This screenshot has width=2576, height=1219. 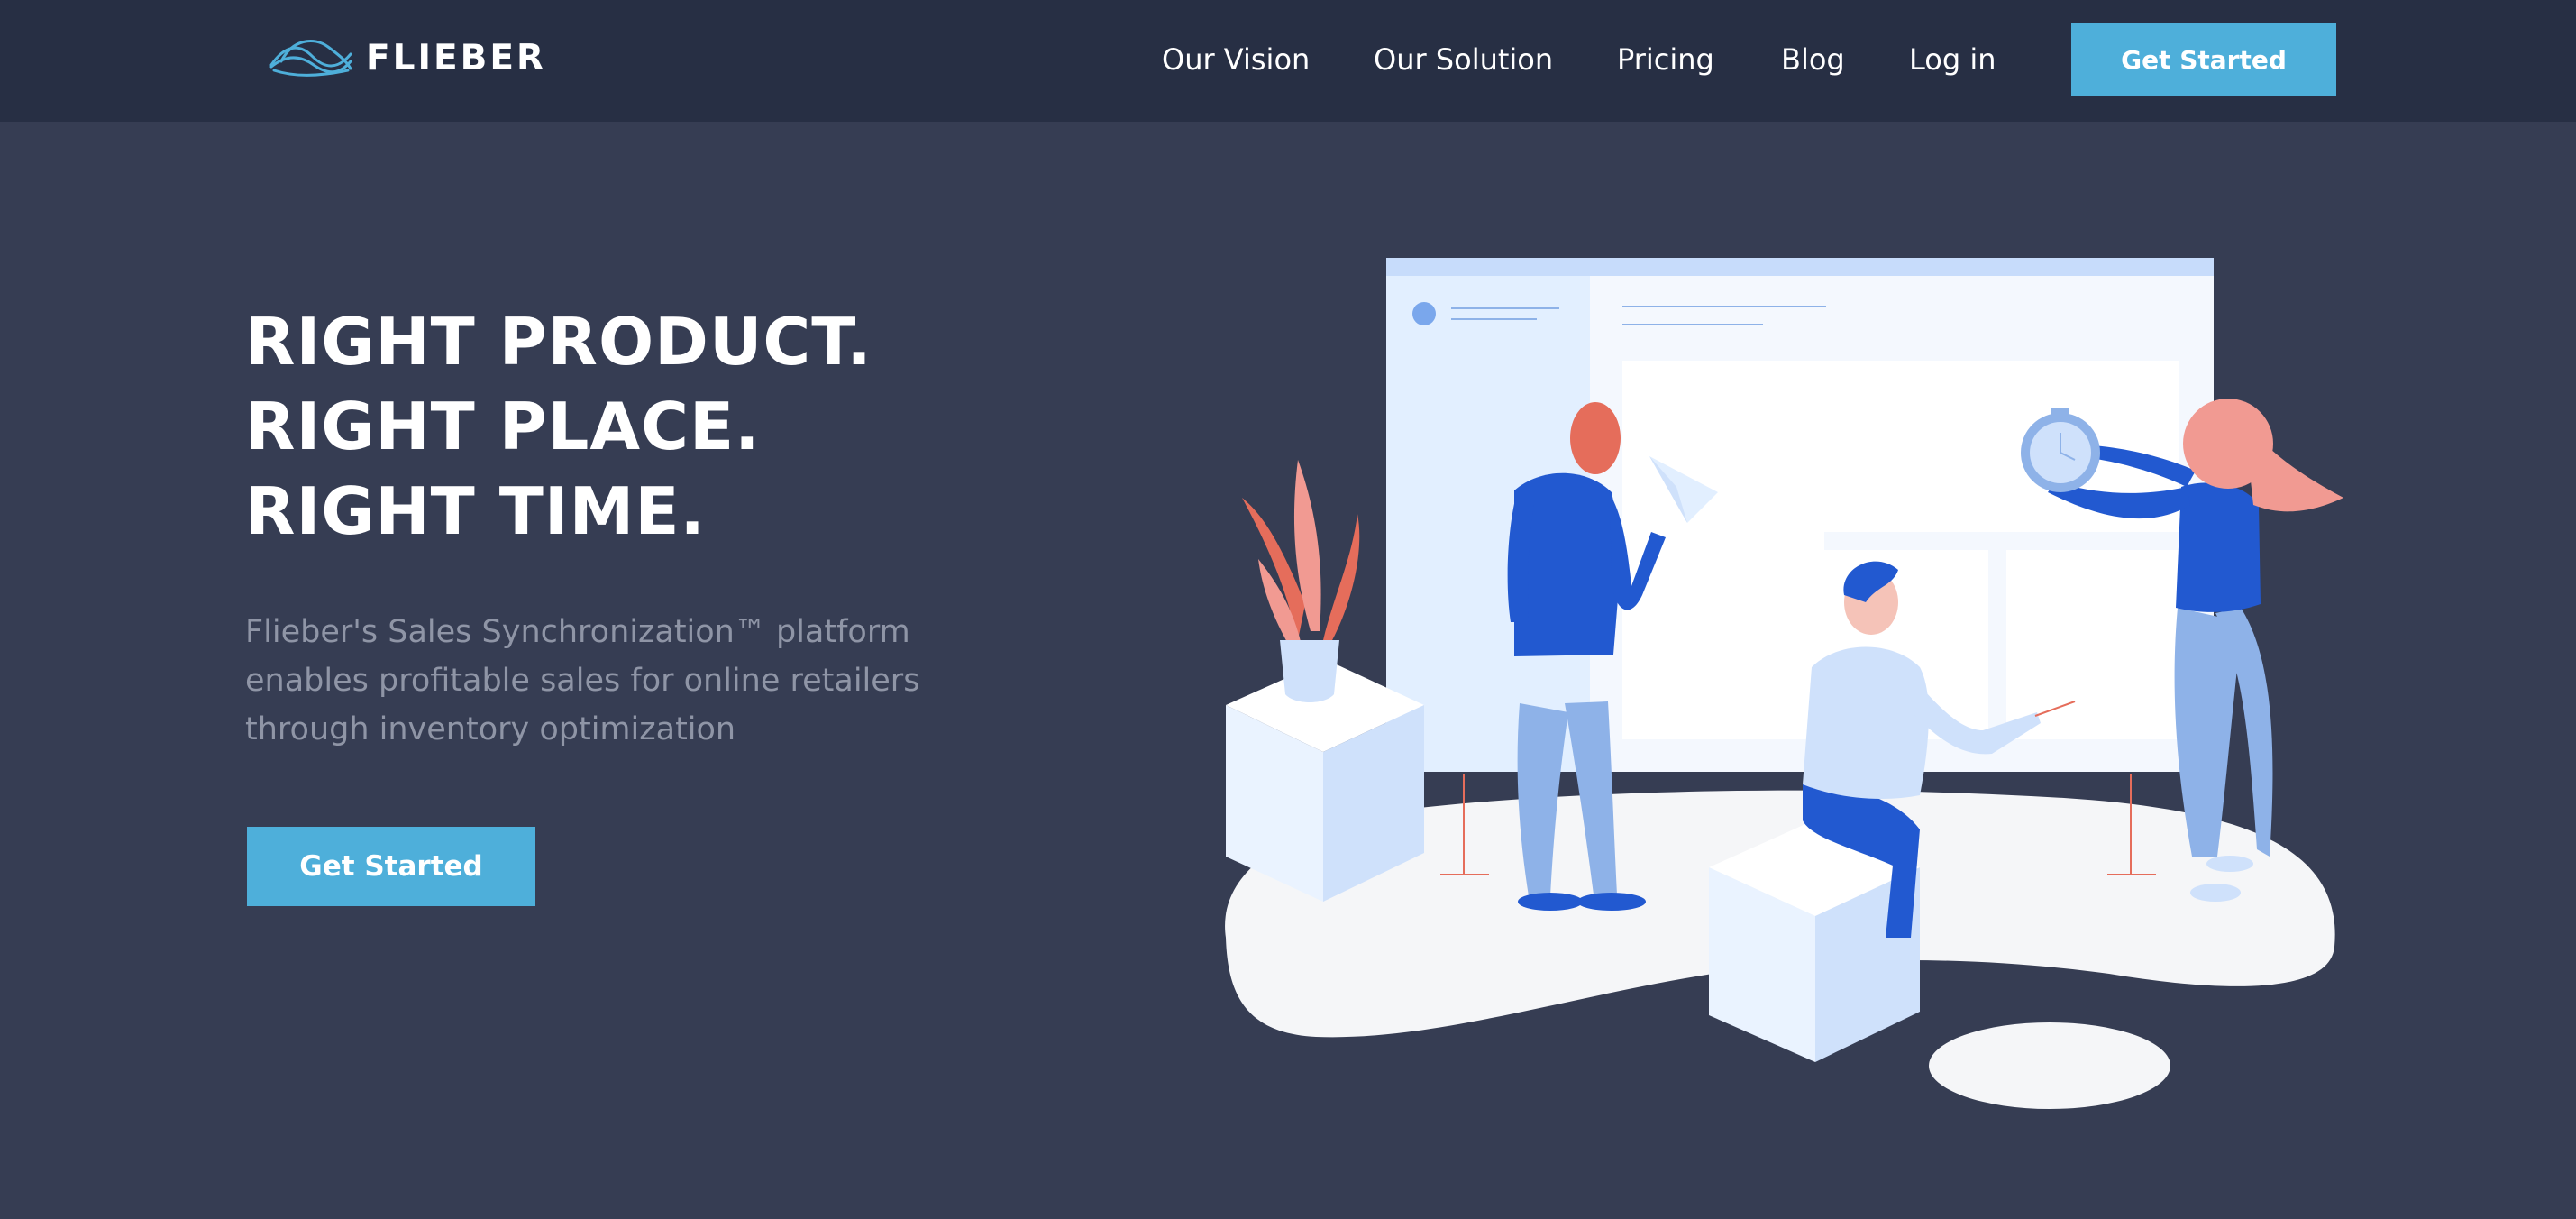 I want to click on hero-title: RIGHT PRODUCT. RIGHT PLACE. RIGHT TIME., so click(x=558, y=427).